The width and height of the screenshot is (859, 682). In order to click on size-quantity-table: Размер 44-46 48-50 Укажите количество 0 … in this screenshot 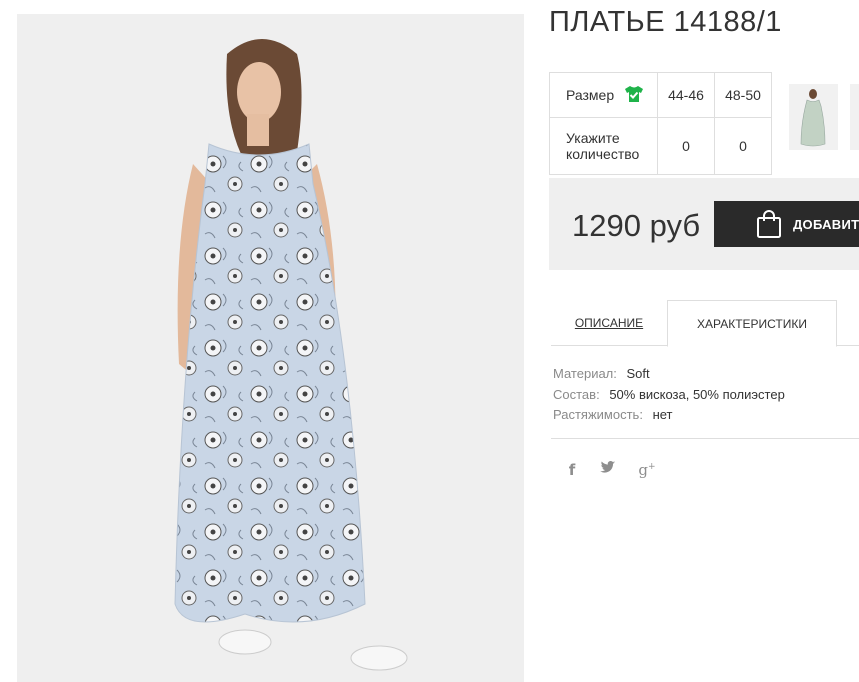, I will do `click(660, 123)`.